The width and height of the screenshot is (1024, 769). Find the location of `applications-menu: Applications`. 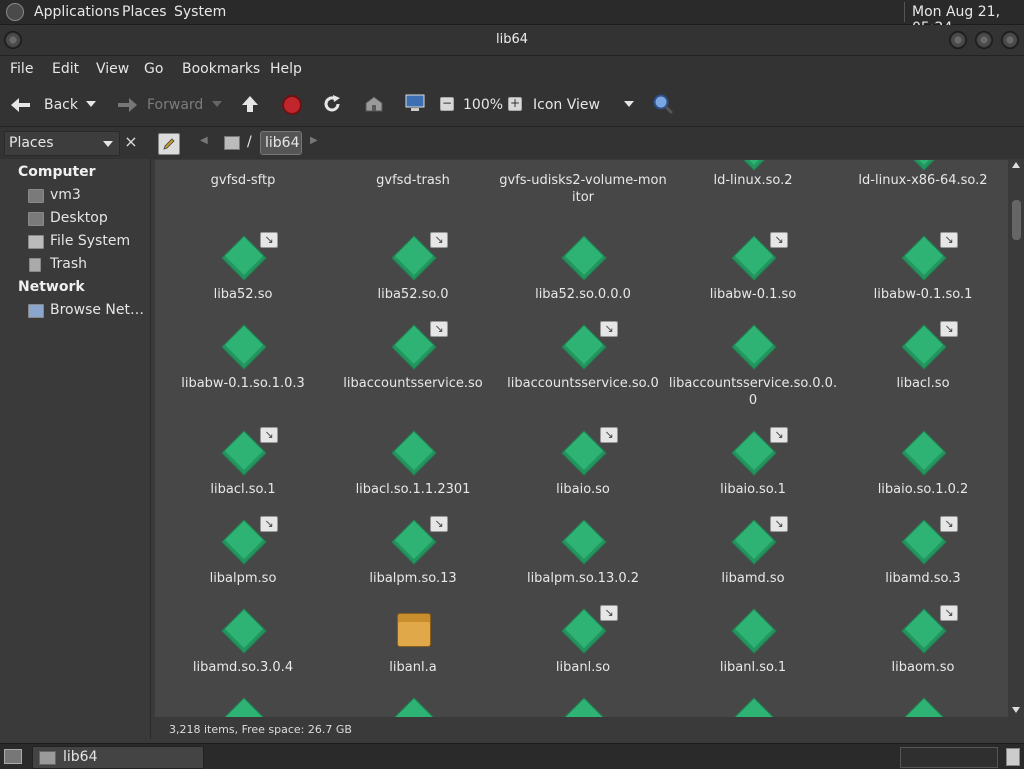

applications-menu: Applications is located at coordinates (77, 12).